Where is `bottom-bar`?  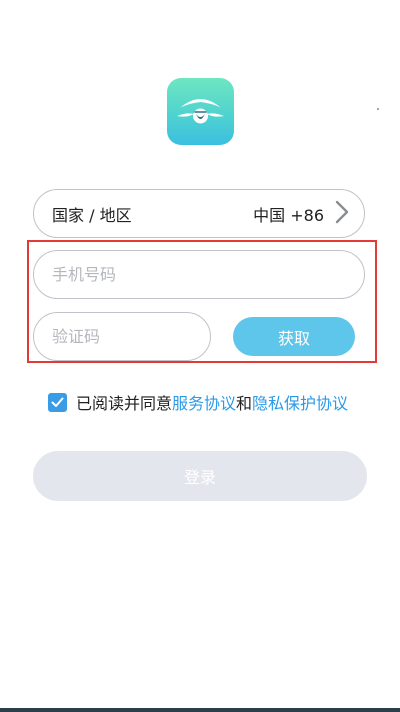 bottom-bar is located at coordinates (200, 710).